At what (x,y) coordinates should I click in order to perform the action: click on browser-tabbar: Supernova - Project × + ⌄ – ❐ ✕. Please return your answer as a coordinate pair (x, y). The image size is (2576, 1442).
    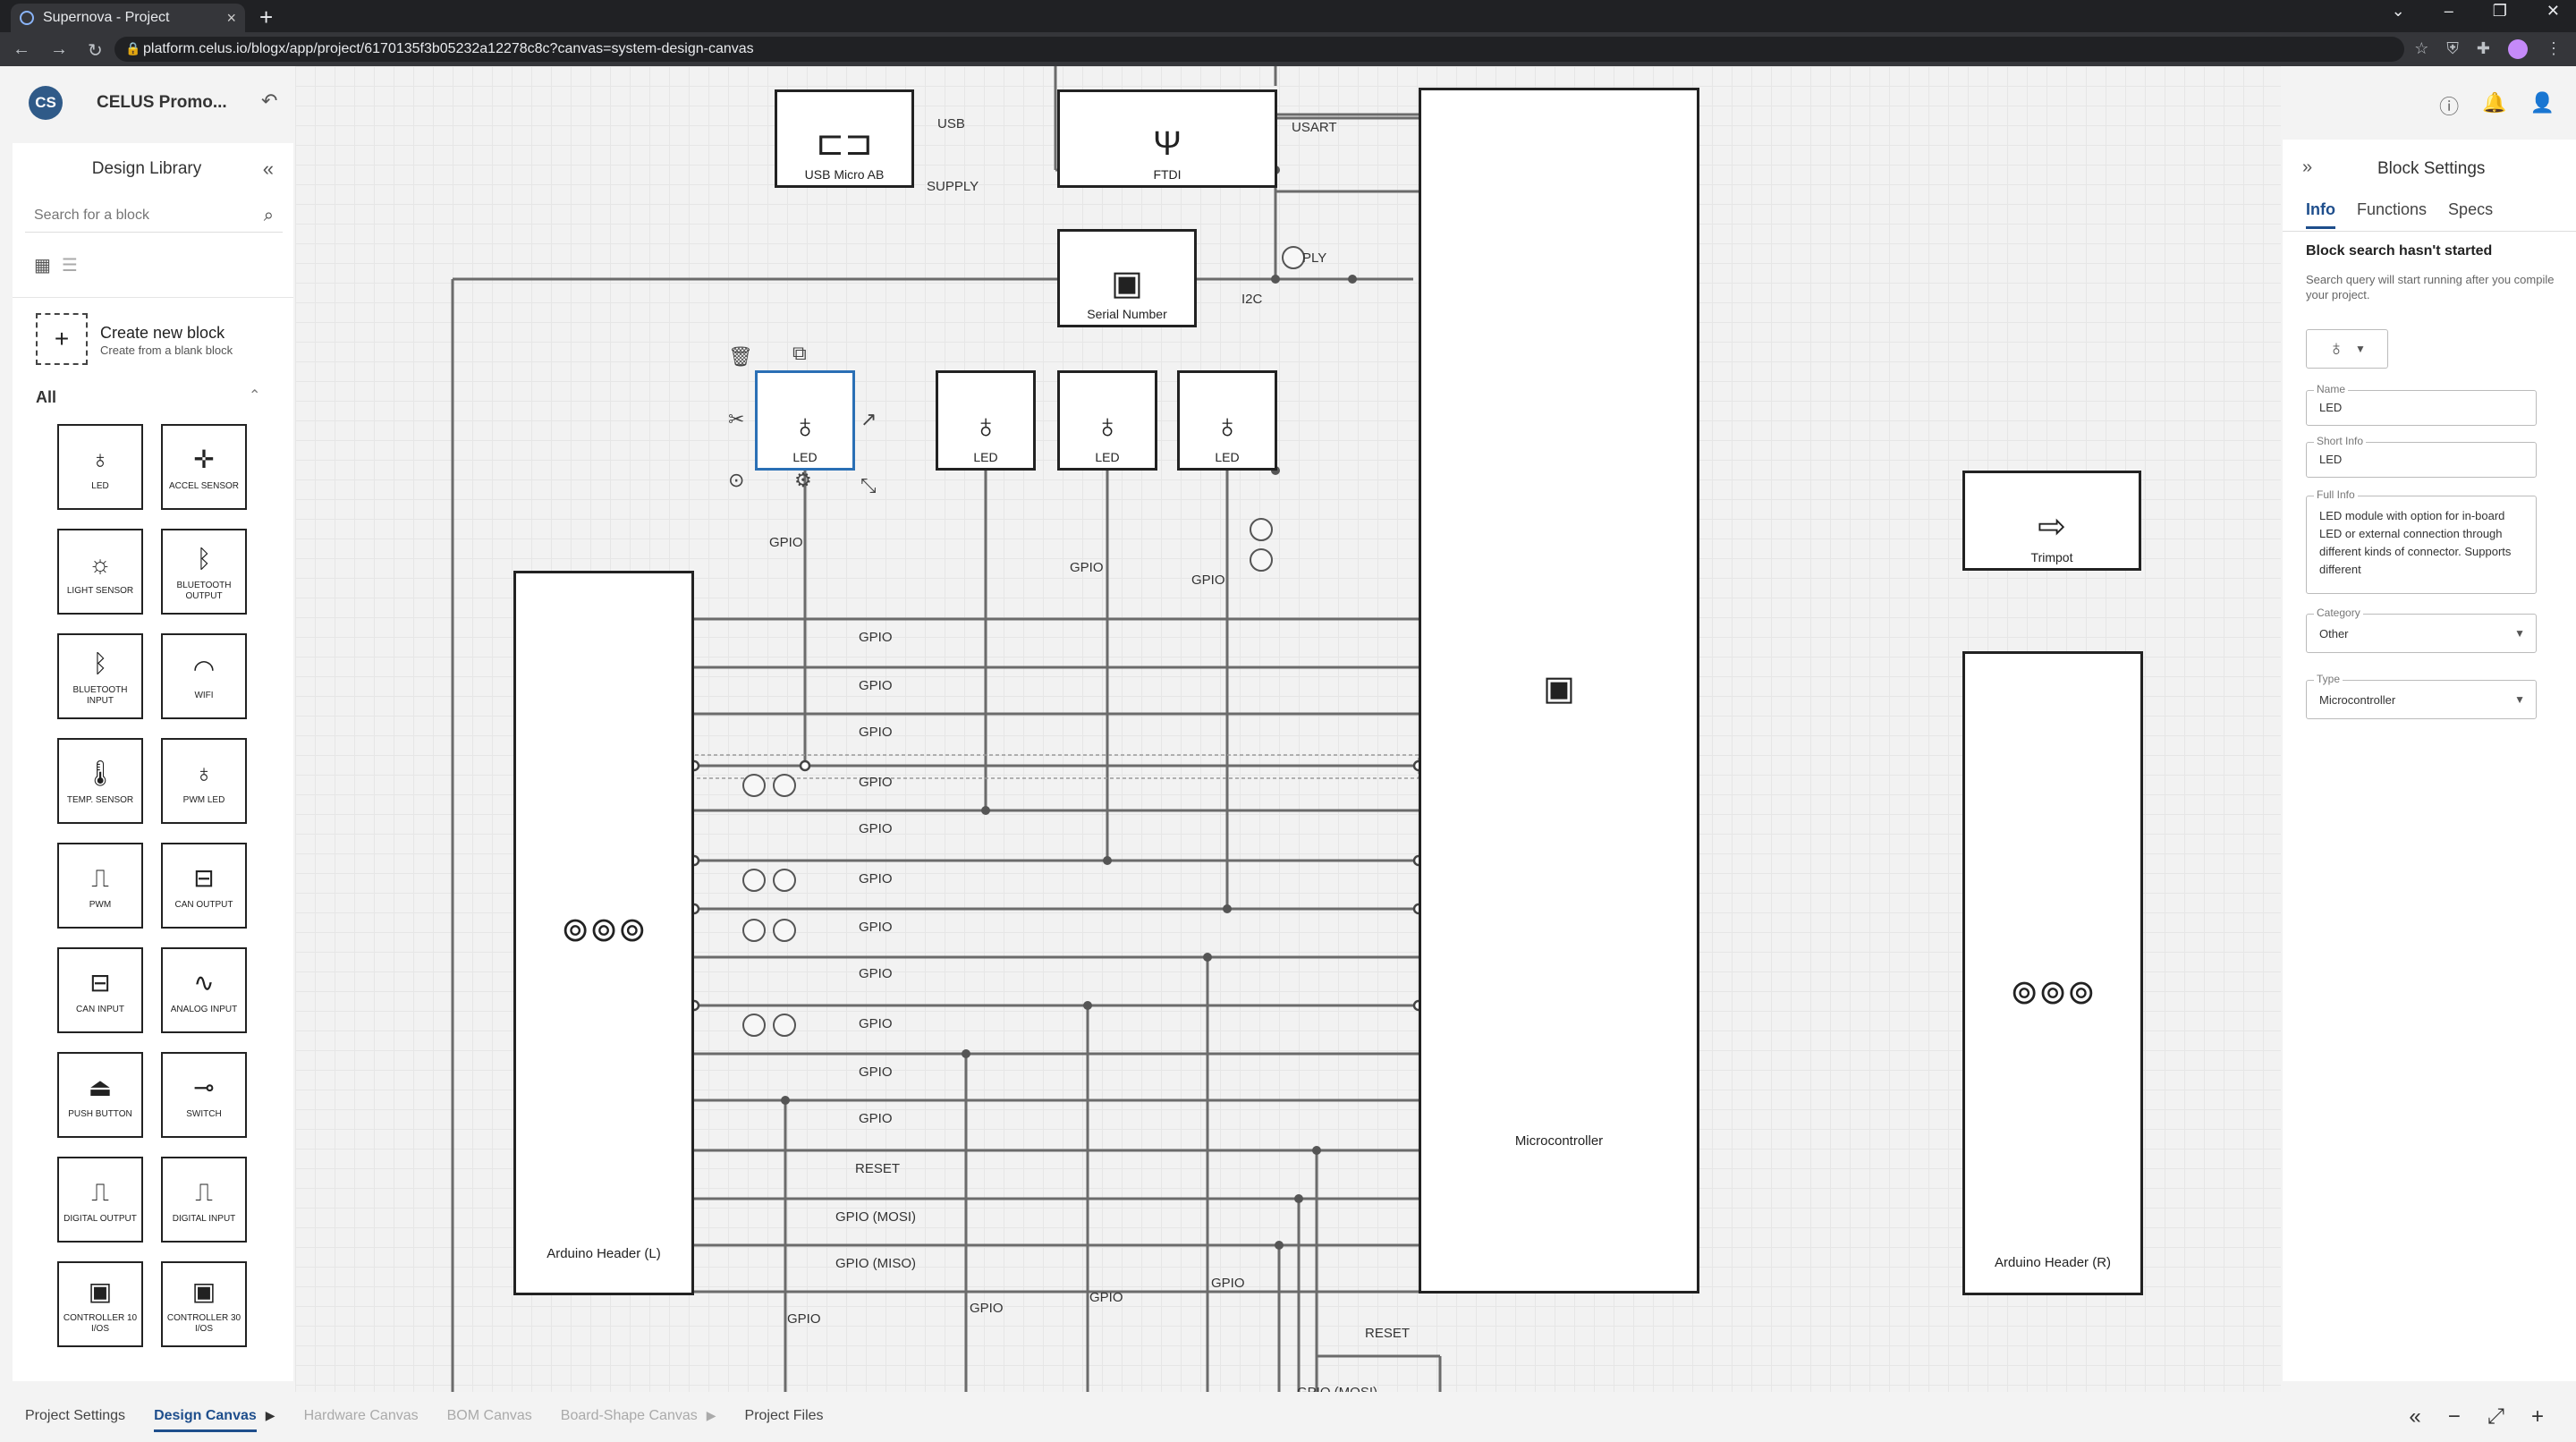
    Looking at the image, I should click on (1288, 16).